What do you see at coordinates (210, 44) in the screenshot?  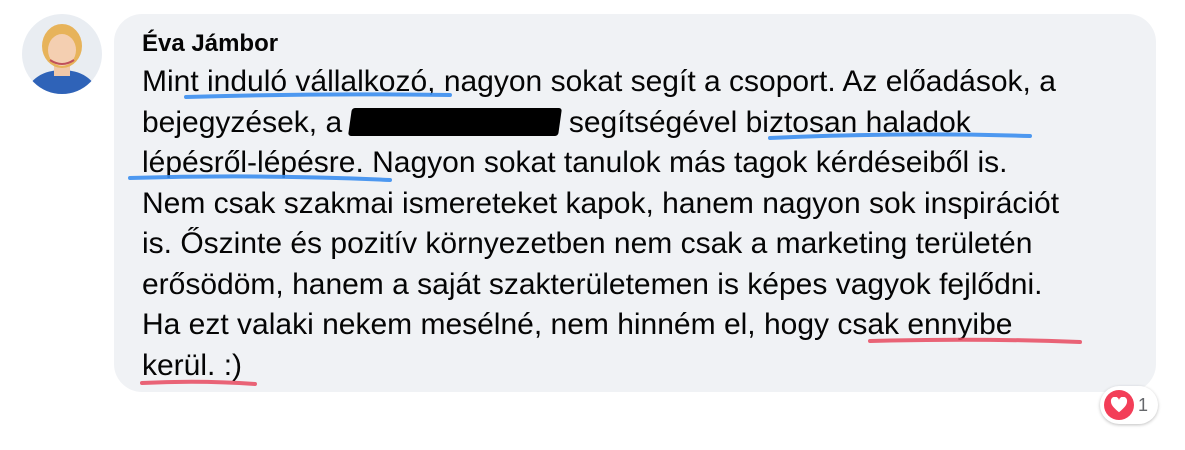 I see `comment-author: Éva Jámbor` at bounding box center [210, 44].